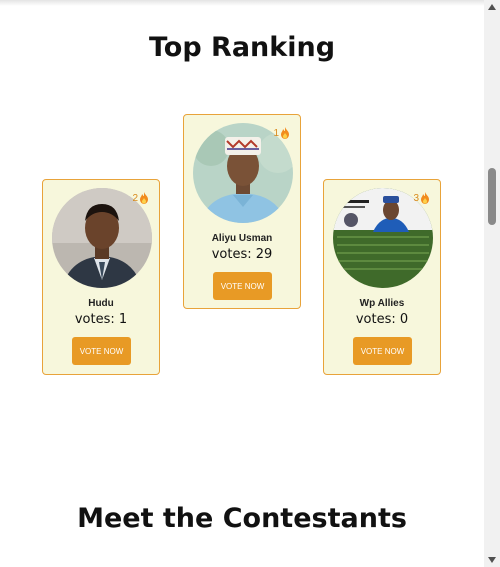  I want to click on rank-badge: 2, so click(140, 198).